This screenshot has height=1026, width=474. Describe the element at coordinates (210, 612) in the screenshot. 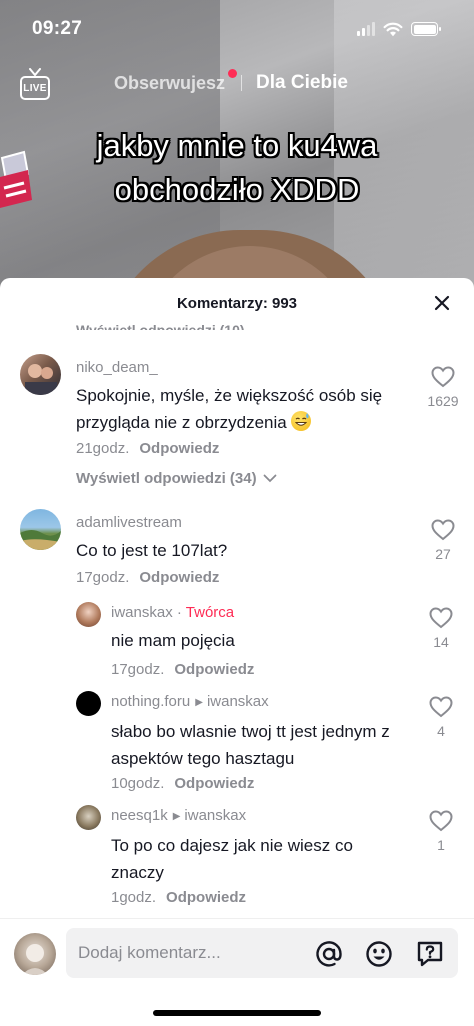

I see `creator-badge: Twórca` at that location.